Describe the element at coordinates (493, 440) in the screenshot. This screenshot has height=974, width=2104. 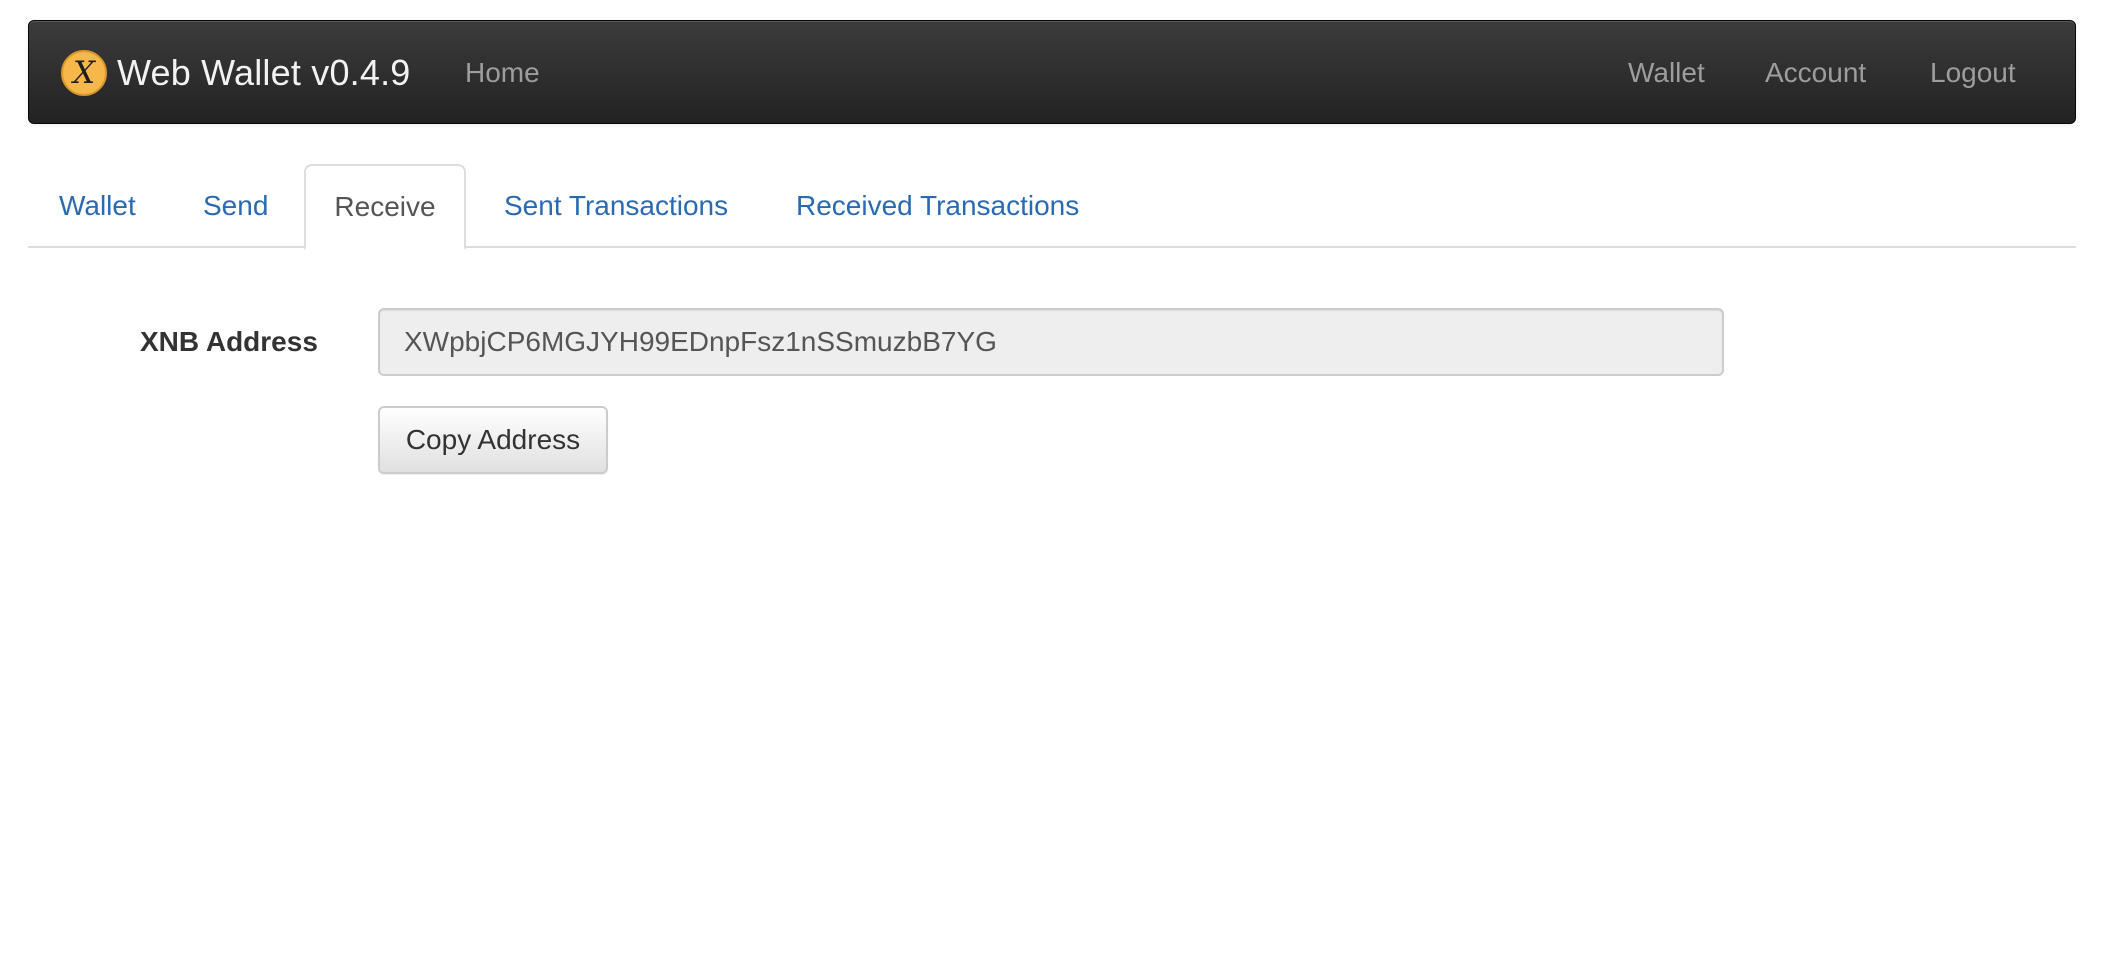
I see `copy-address-button: Copy Address` at that location.